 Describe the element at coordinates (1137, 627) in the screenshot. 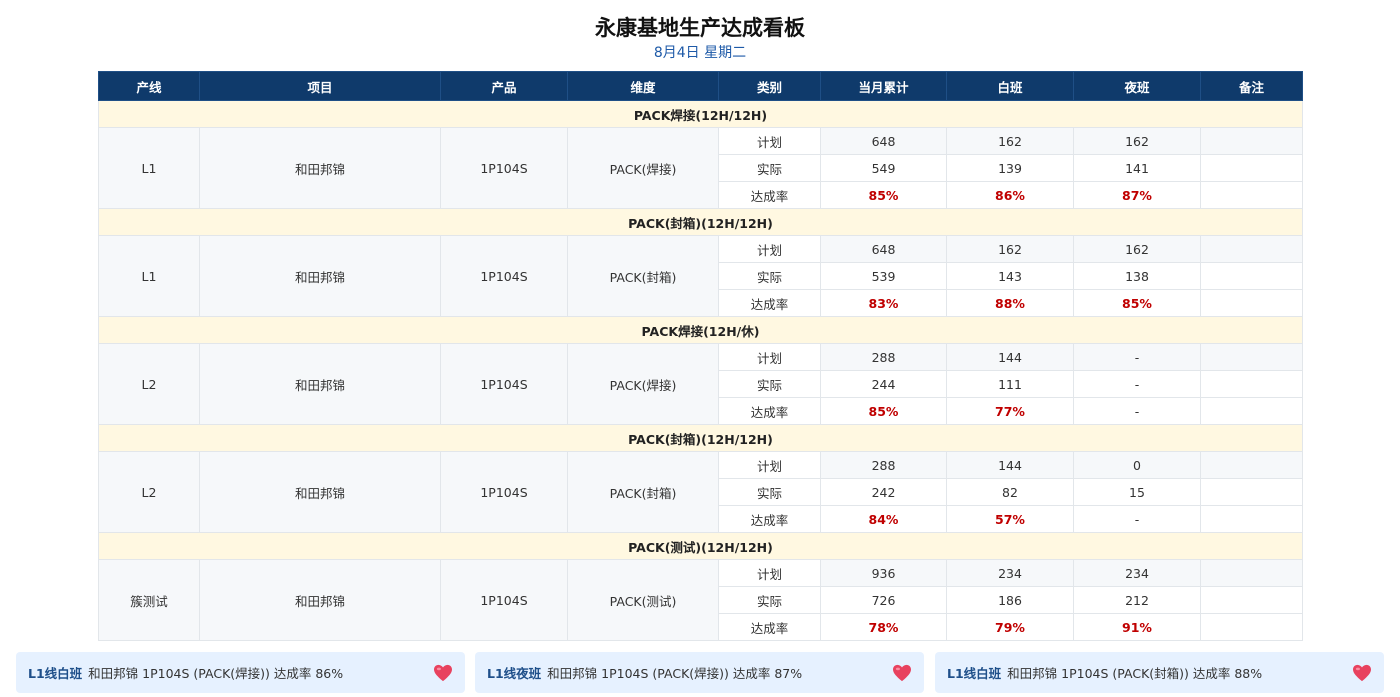

I see `night-shift-cell: 91%` at that location.